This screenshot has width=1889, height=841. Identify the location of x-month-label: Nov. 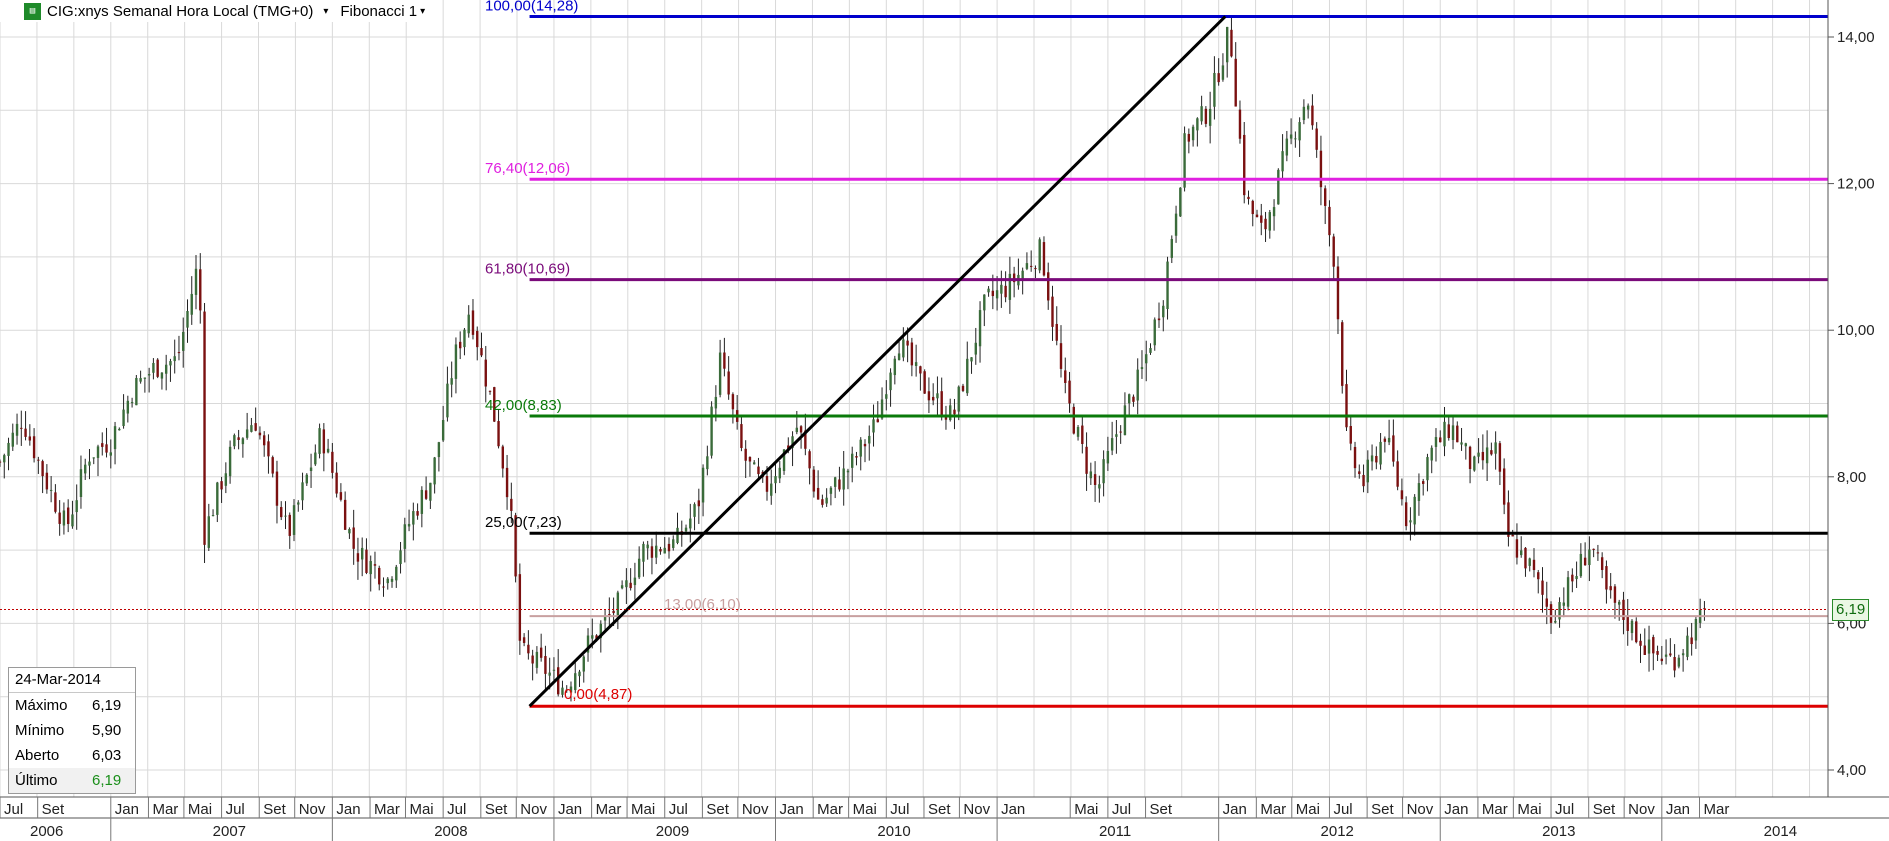
(976, 809).